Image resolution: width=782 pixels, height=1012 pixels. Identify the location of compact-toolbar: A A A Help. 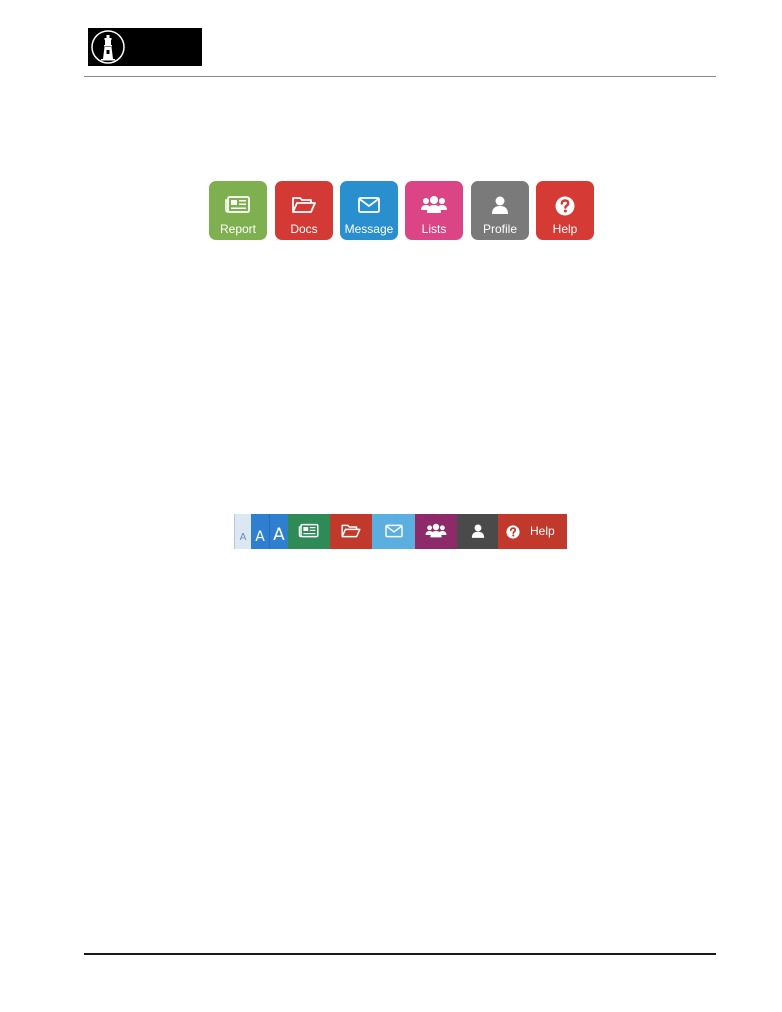
(400, 531).